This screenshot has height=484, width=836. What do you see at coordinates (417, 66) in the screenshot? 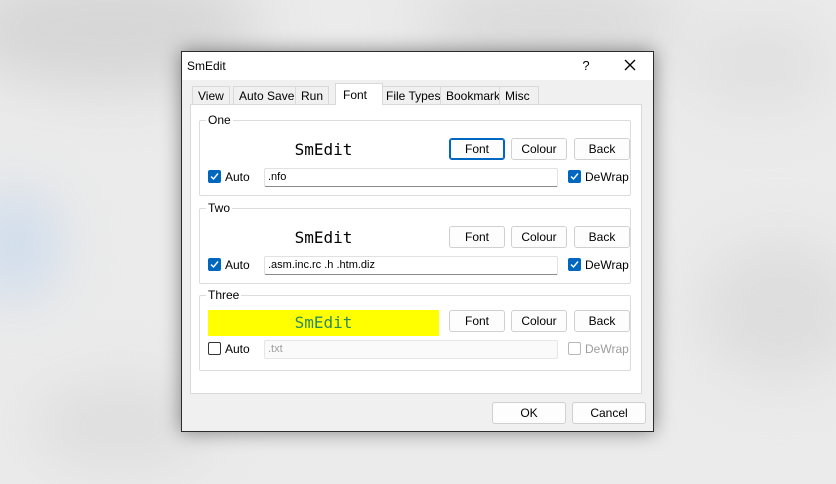
I see `title-bar: SmEdit ?` at bounding box center [417, 66].